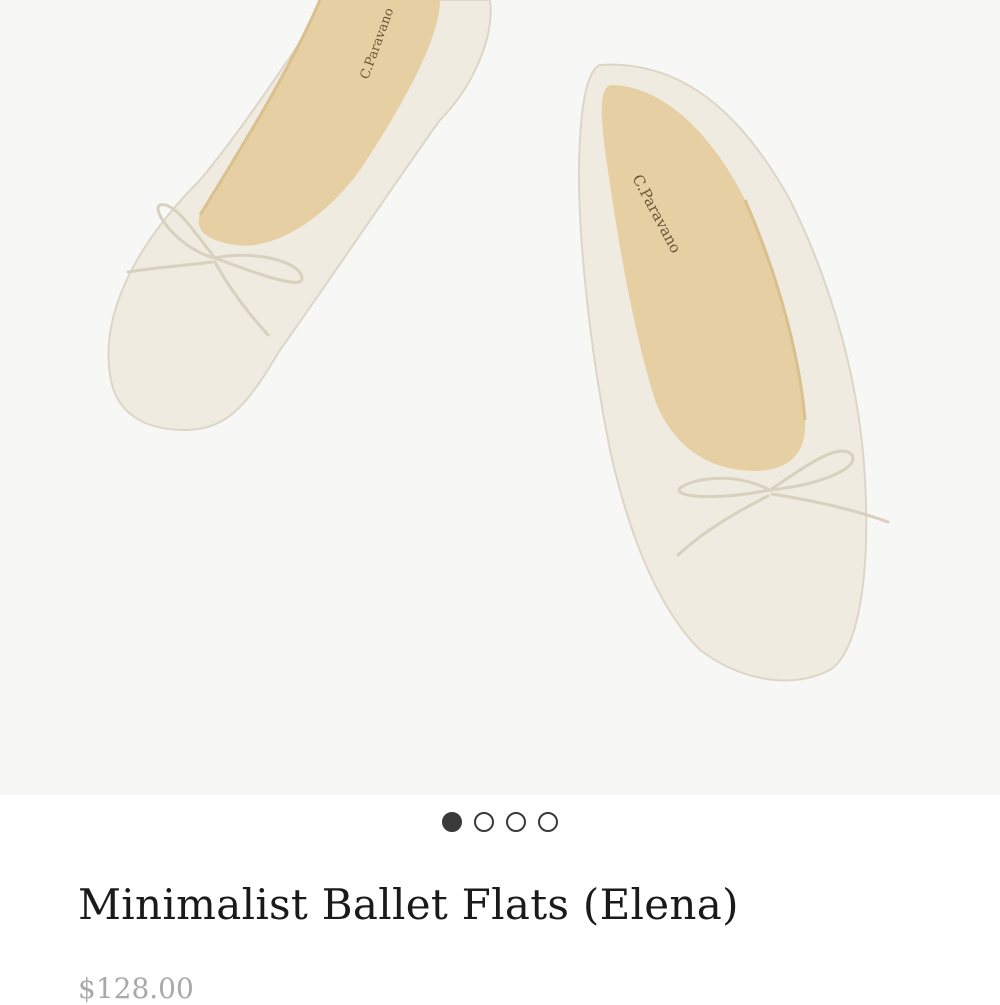 The width and height of the screenshot is (1000, 1005). Describe the element at coordinates (136, 988) in the screenshot. I see `product-price: $128.00` at that location.